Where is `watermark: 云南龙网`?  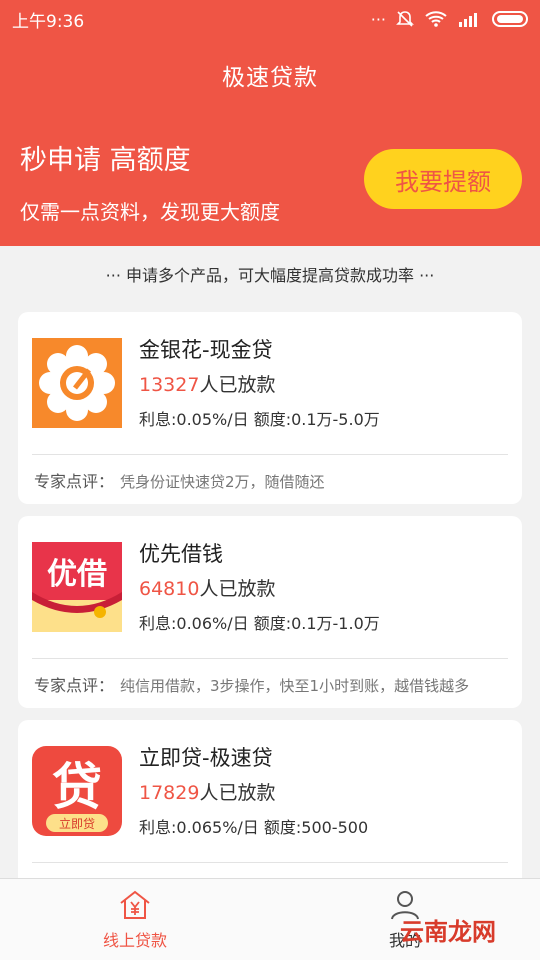
watermark: 云南龙网 is located at coordinates (448, 932).